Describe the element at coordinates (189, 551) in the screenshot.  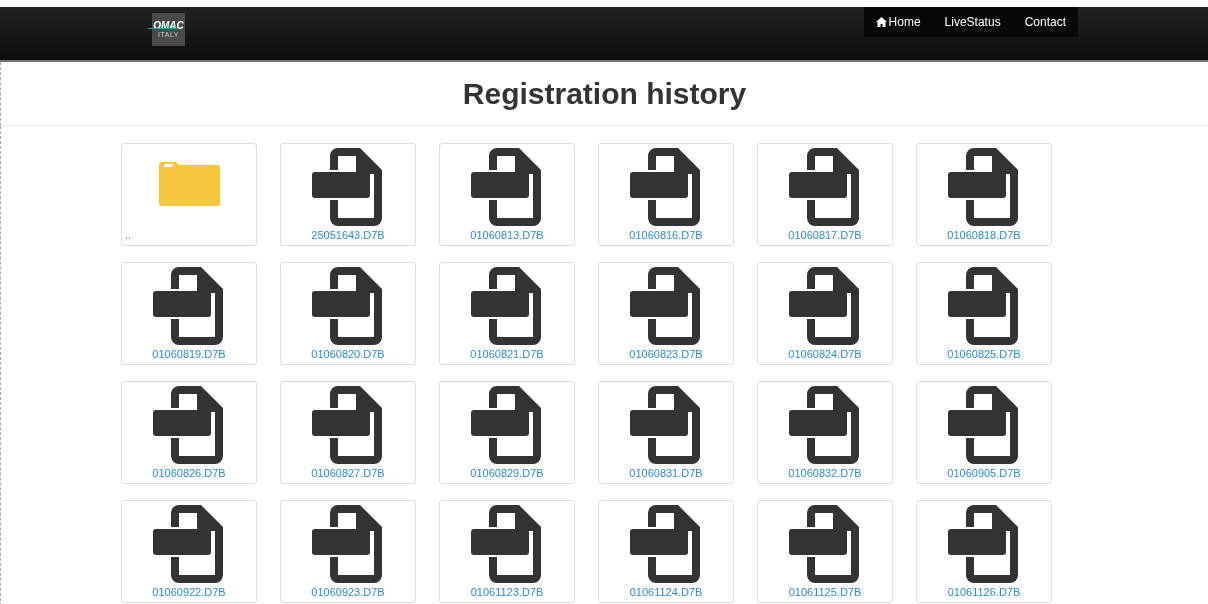
I see `file-card: 01060922.D7B` at that location.